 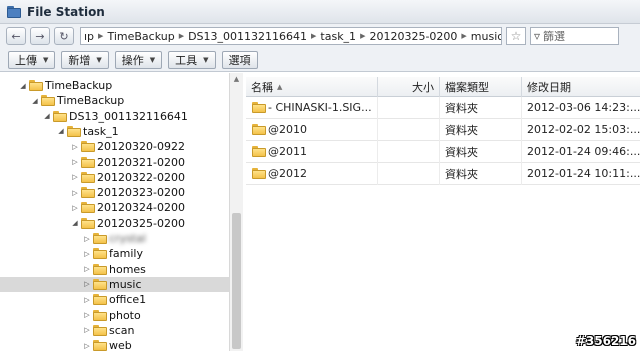 What do you see at coordinates (128, 300) in the screenshot?
I see `tree-item-label: office1` at bounding box center [128, 300].